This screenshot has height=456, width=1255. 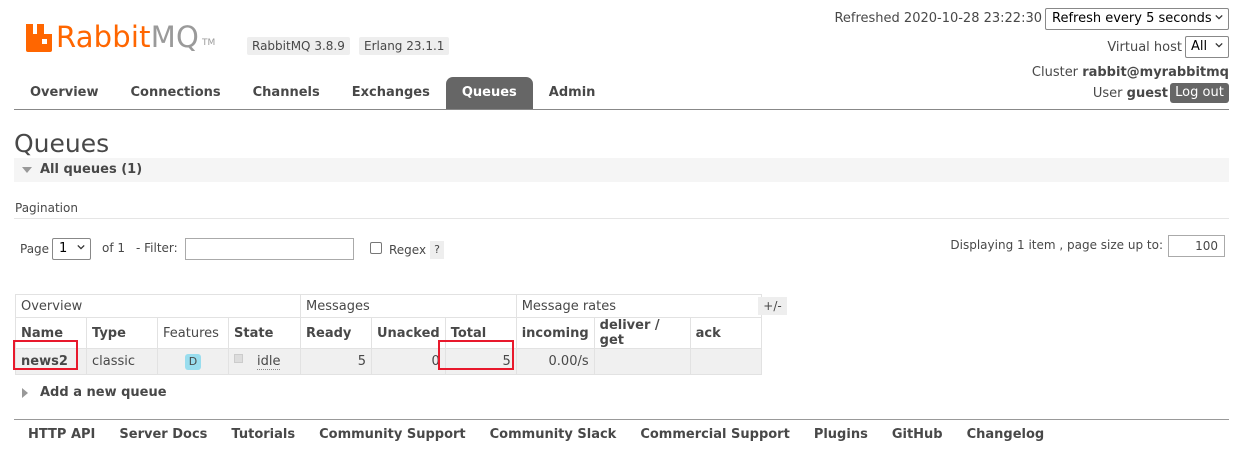 I want to click on page-select: 1, so click(x=71, y=249).